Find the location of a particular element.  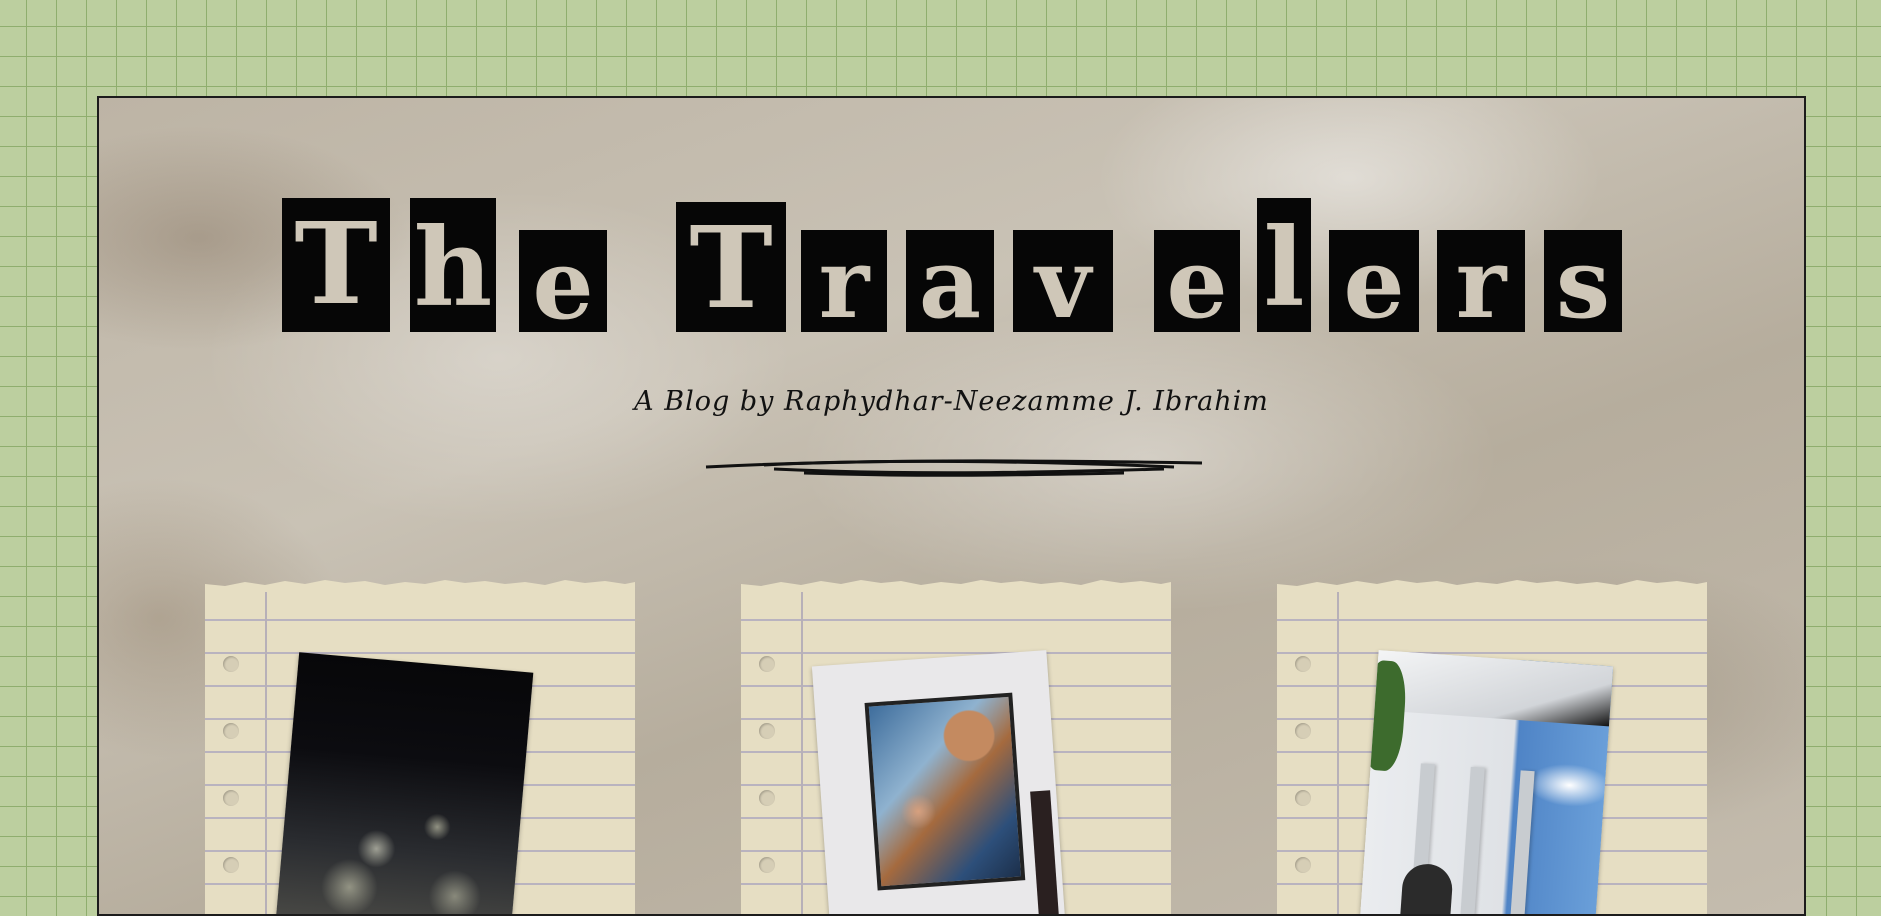

title-letter: s is located at coordinates (1583, 281).